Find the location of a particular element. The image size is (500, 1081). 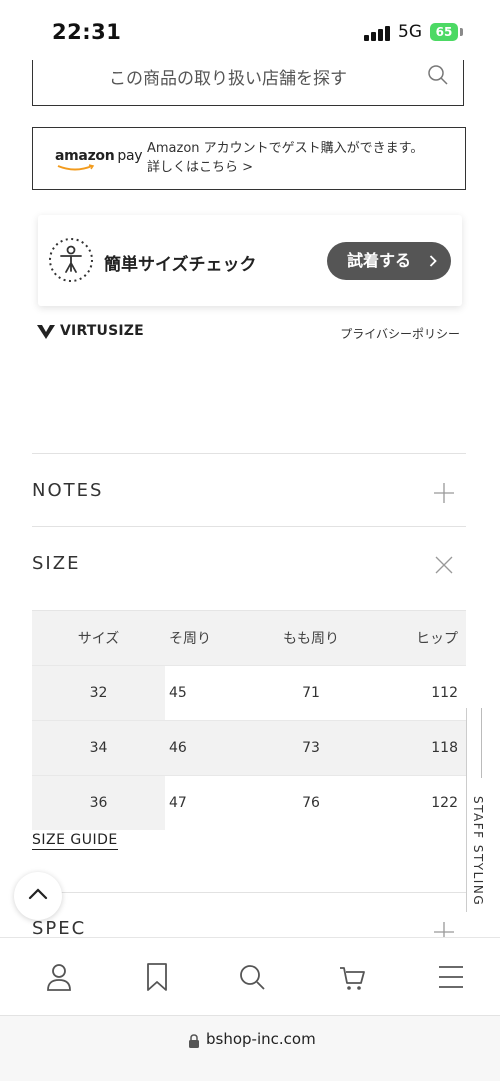

staff-styling-tab: STAFF STYLING is located at coordinates (481, 810).